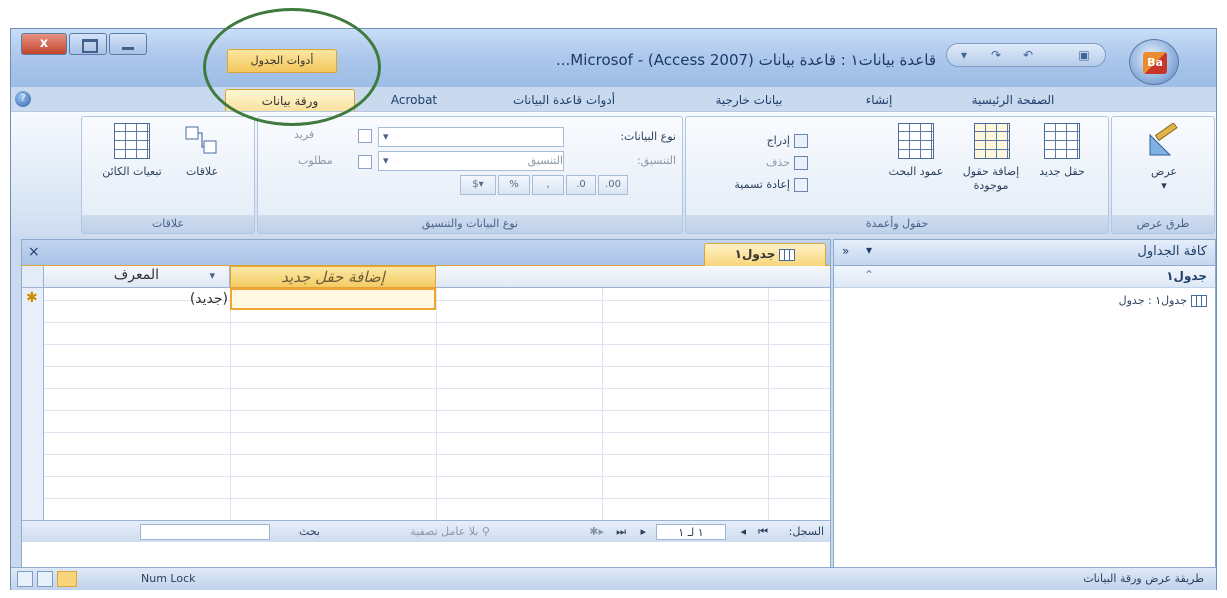  What do you see at coordinates (514, 185) in the screenshot?
I see `percent-button: %` at bounding box center [514, 185].